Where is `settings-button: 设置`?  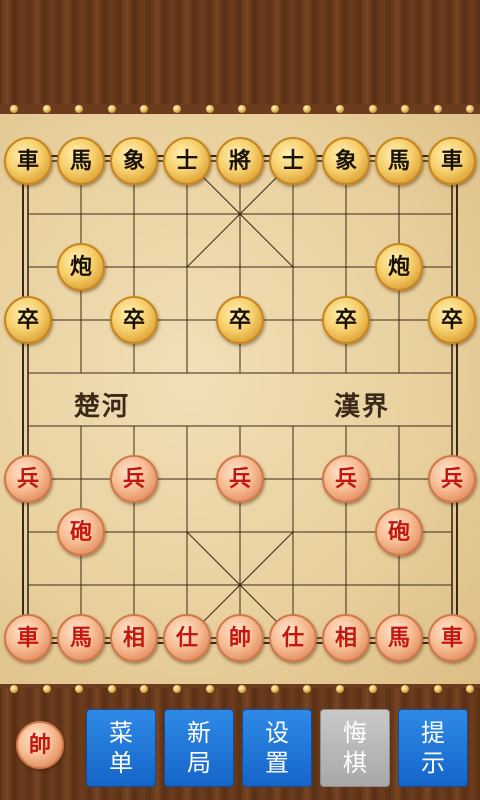
settings-button: 设置 is located at coordinates (277, 748).